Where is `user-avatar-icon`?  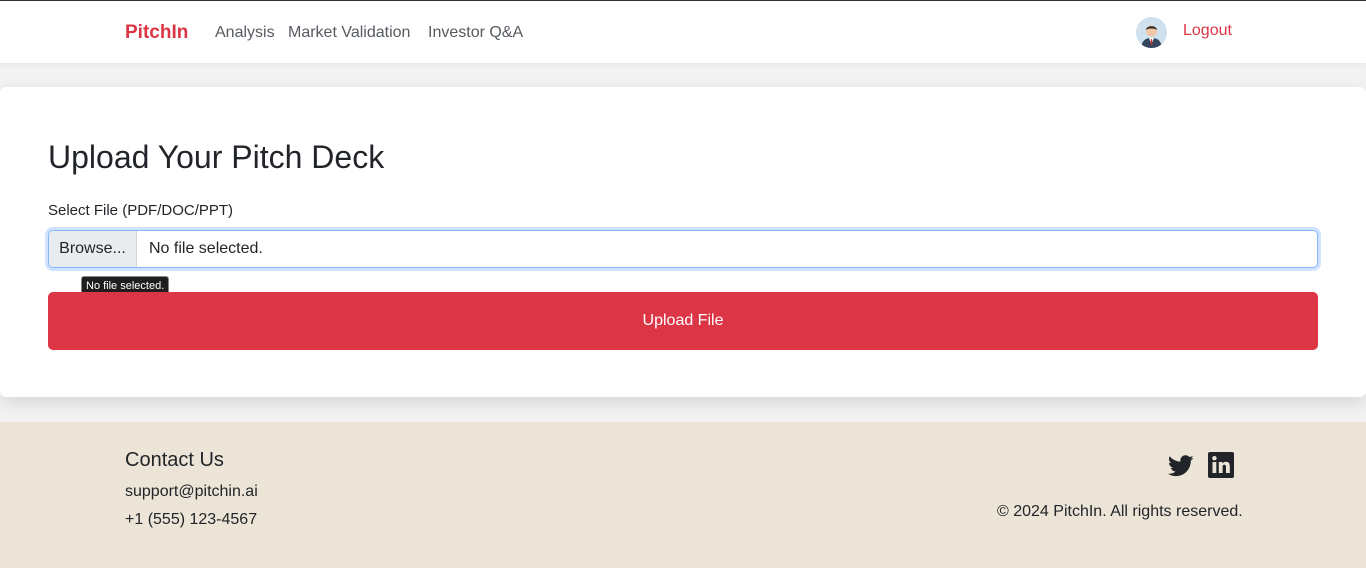
user-avatar-icon is located at coordinates (1151, 32).